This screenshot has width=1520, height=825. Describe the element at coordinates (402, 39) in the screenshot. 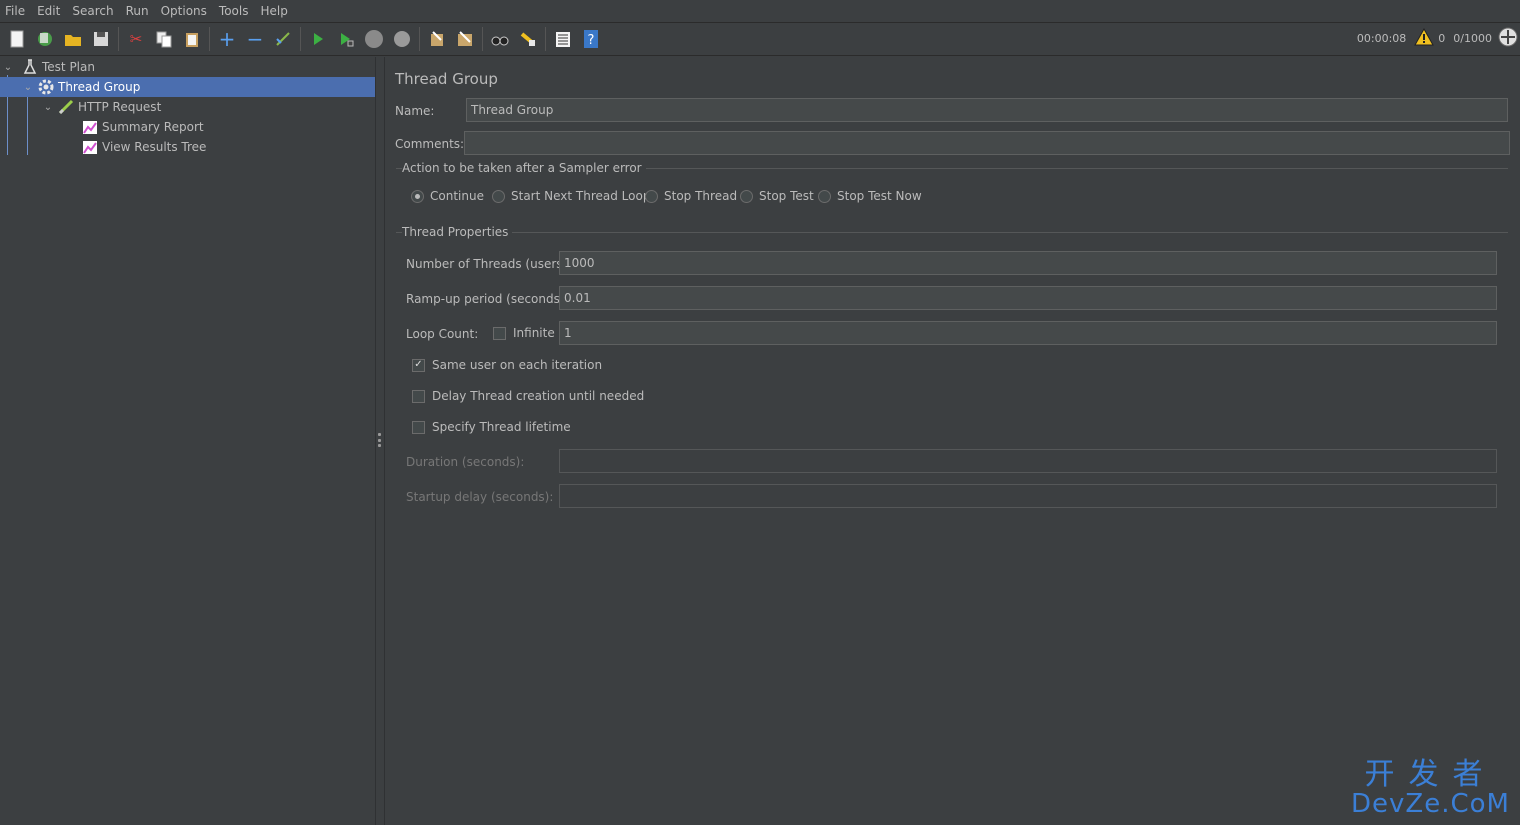

I see `shutdown-icon` at that location.